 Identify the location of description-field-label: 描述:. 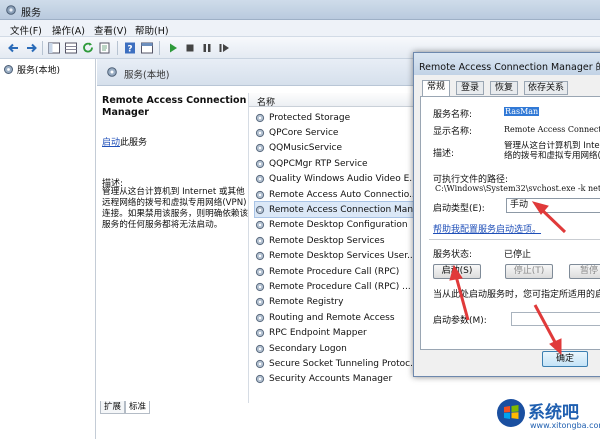
(444, 154).